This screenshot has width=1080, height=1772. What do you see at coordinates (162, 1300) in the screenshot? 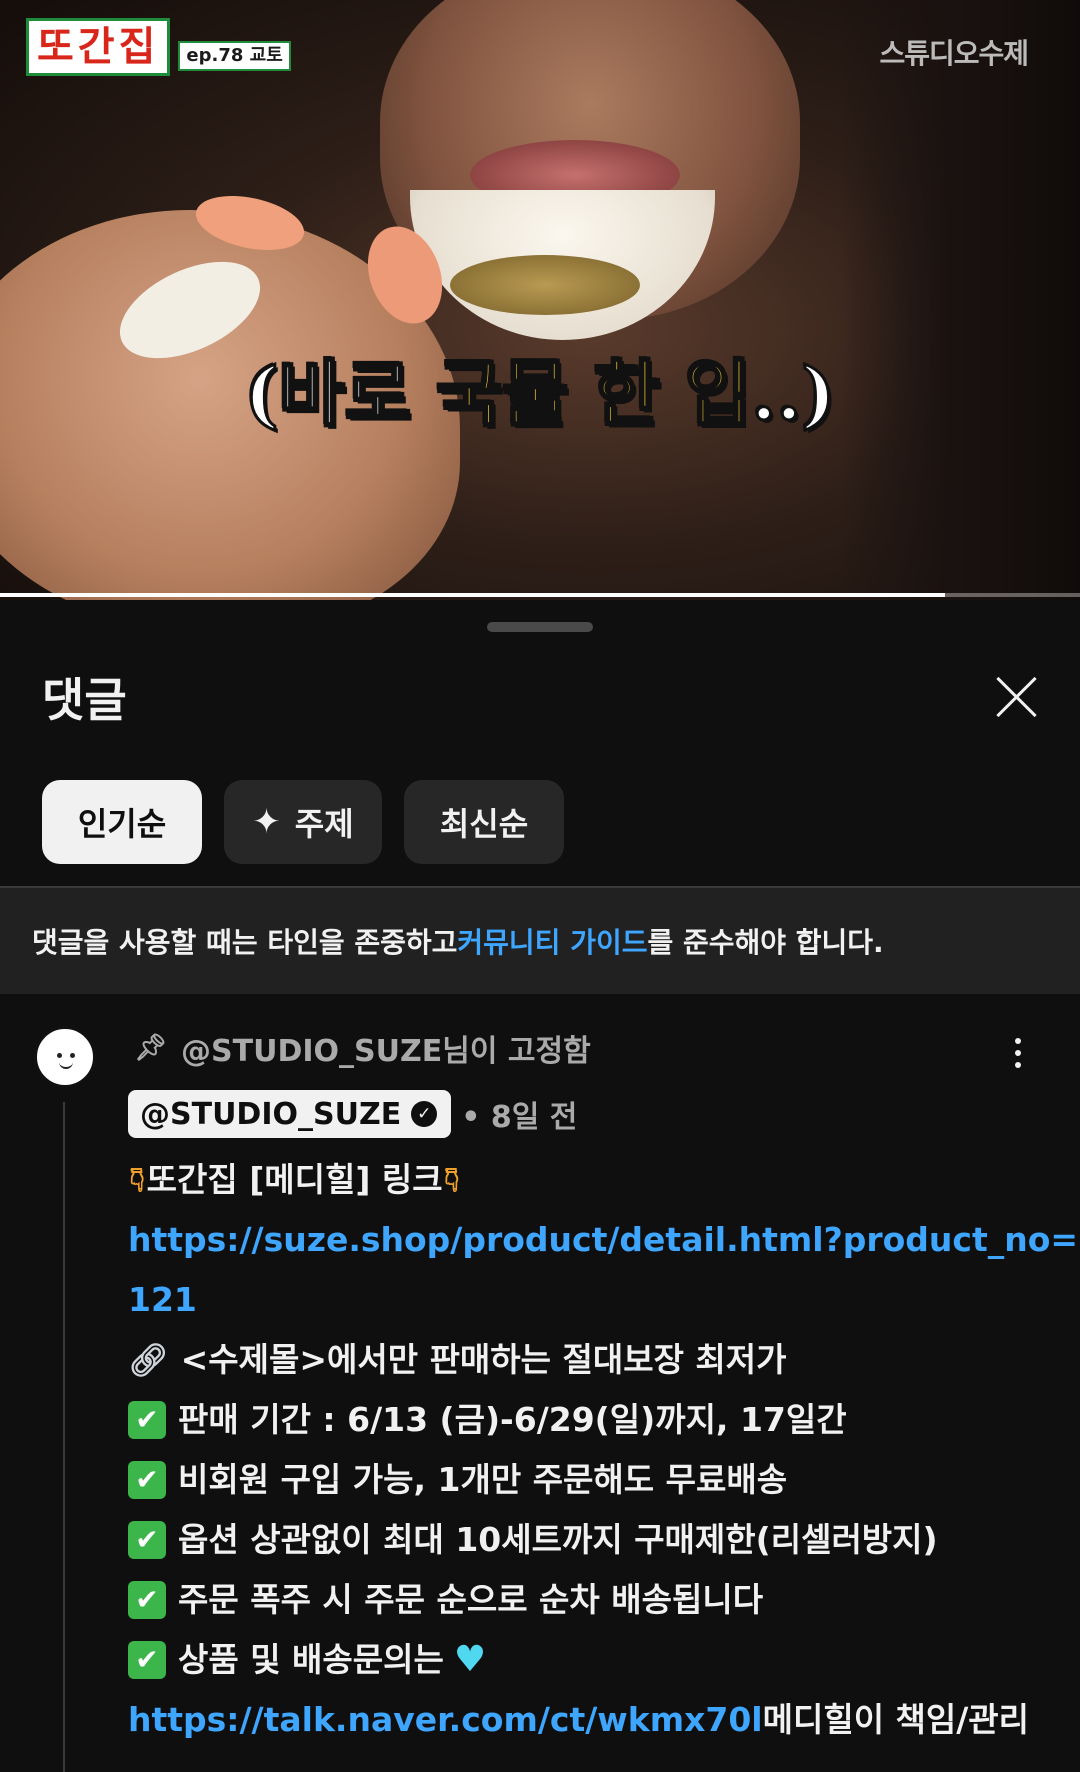
I see `product-link-cont: 121` at bounding box center [162, 1300].